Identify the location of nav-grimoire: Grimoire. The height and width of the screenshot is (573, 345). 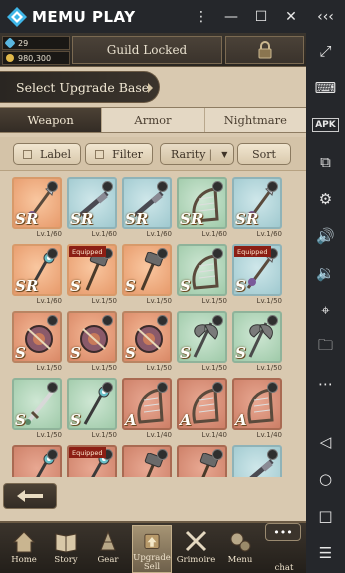
(196, 549).